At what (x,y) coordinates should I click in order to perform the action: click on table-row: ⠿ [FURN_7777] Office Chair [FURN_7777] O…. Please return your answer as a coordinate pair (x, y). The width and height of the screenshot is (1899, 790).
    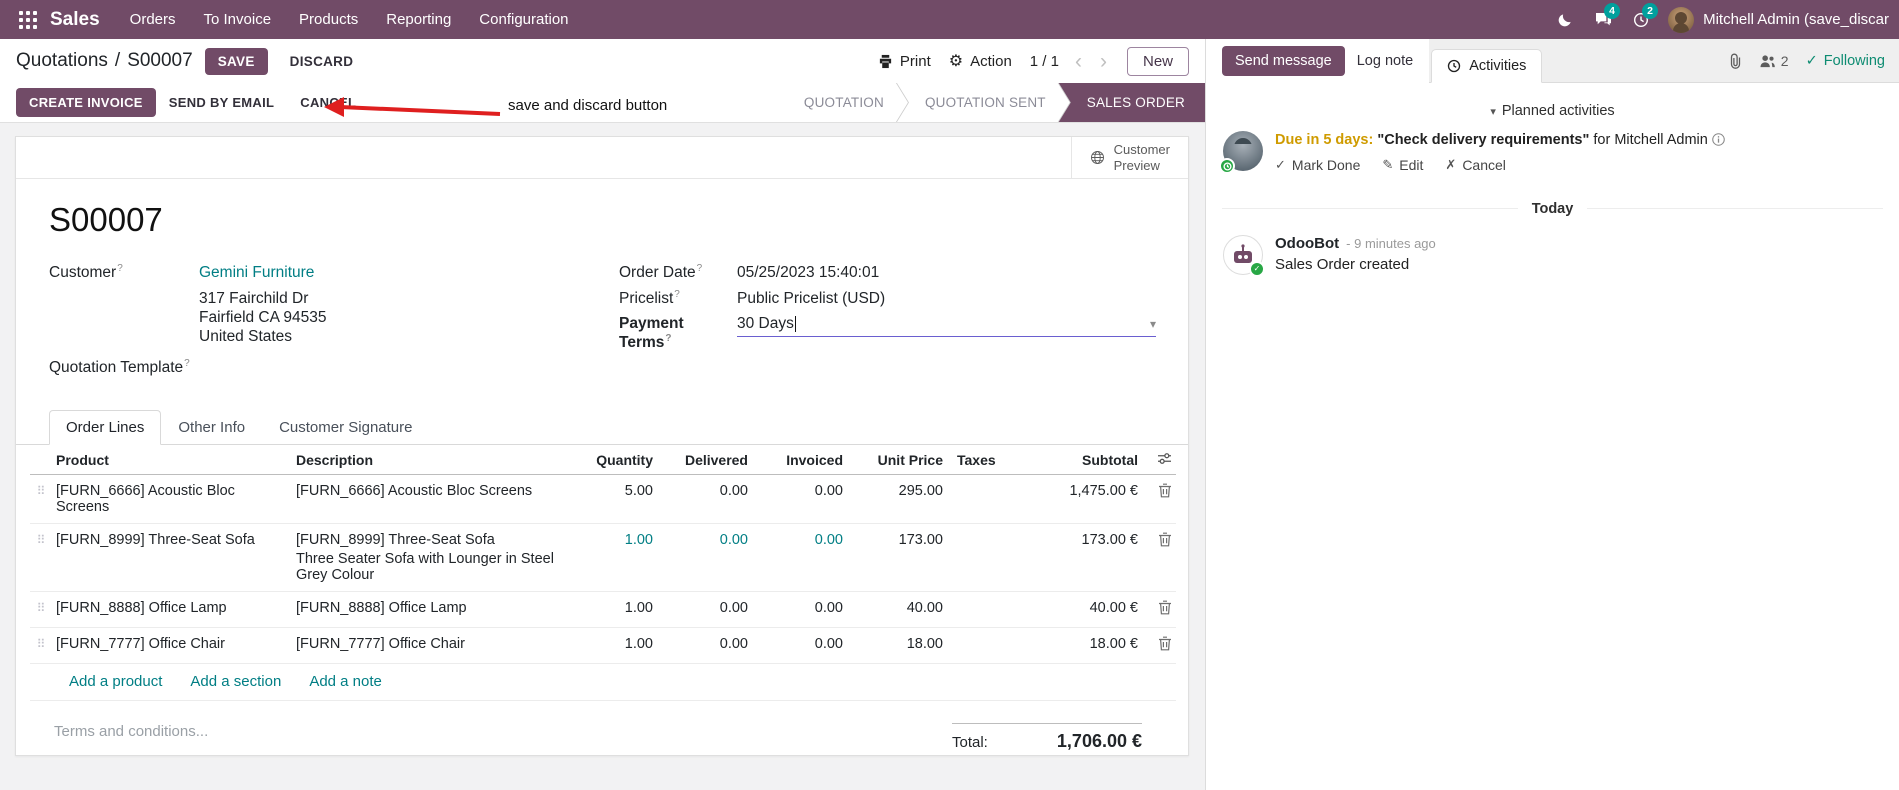
    Looking at the image, I should click on (603, 646).